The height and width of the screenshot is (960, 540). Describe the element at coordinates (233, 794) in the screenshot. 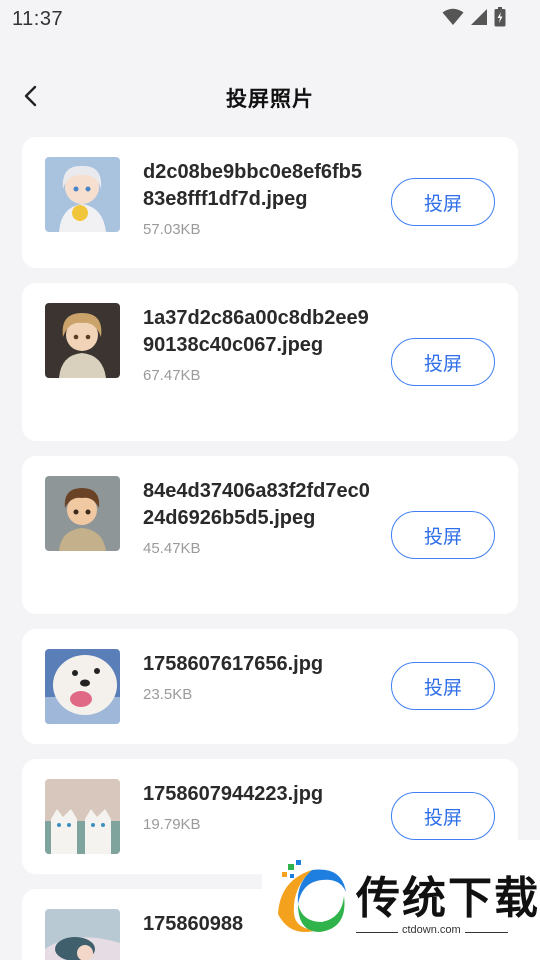

I see `file-name: 1758607944223.jpg` at that location.